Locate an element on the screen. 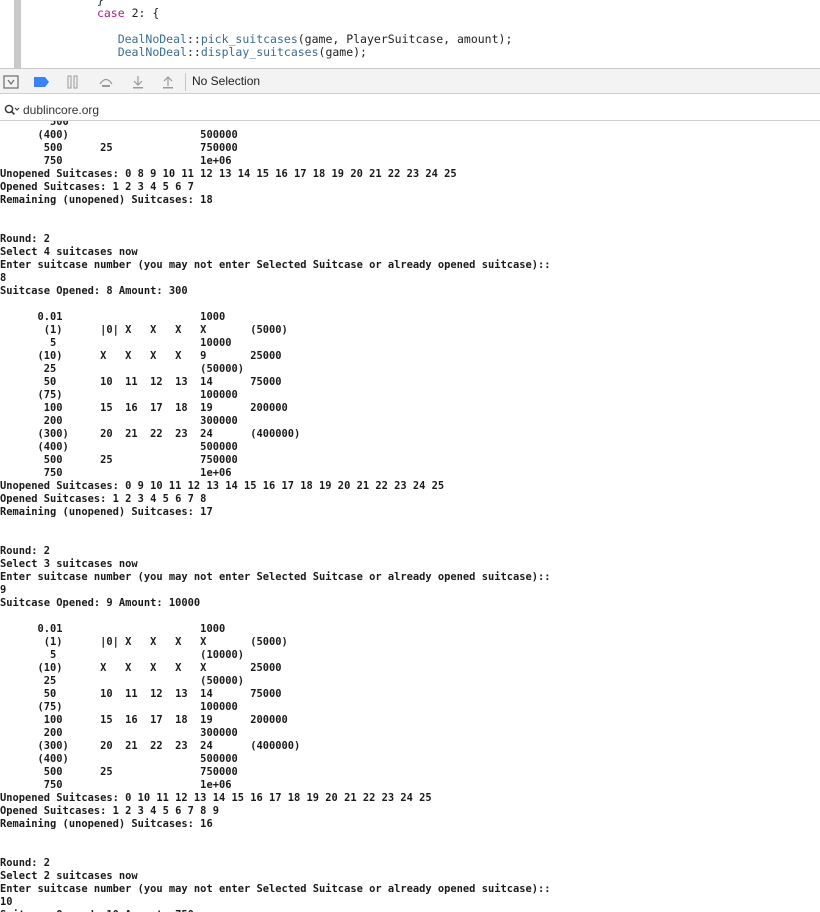 This screenshot has height=912, width=820. code-line-display-suitcases: DealNoDeal::display_suitcases(game); is located at coordinates (242, 52).